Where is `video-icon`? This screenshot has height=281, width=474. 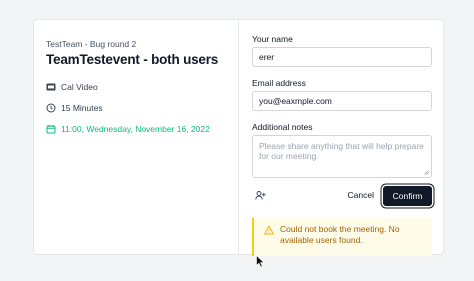 video-icon is located at coordinates (51, 86).